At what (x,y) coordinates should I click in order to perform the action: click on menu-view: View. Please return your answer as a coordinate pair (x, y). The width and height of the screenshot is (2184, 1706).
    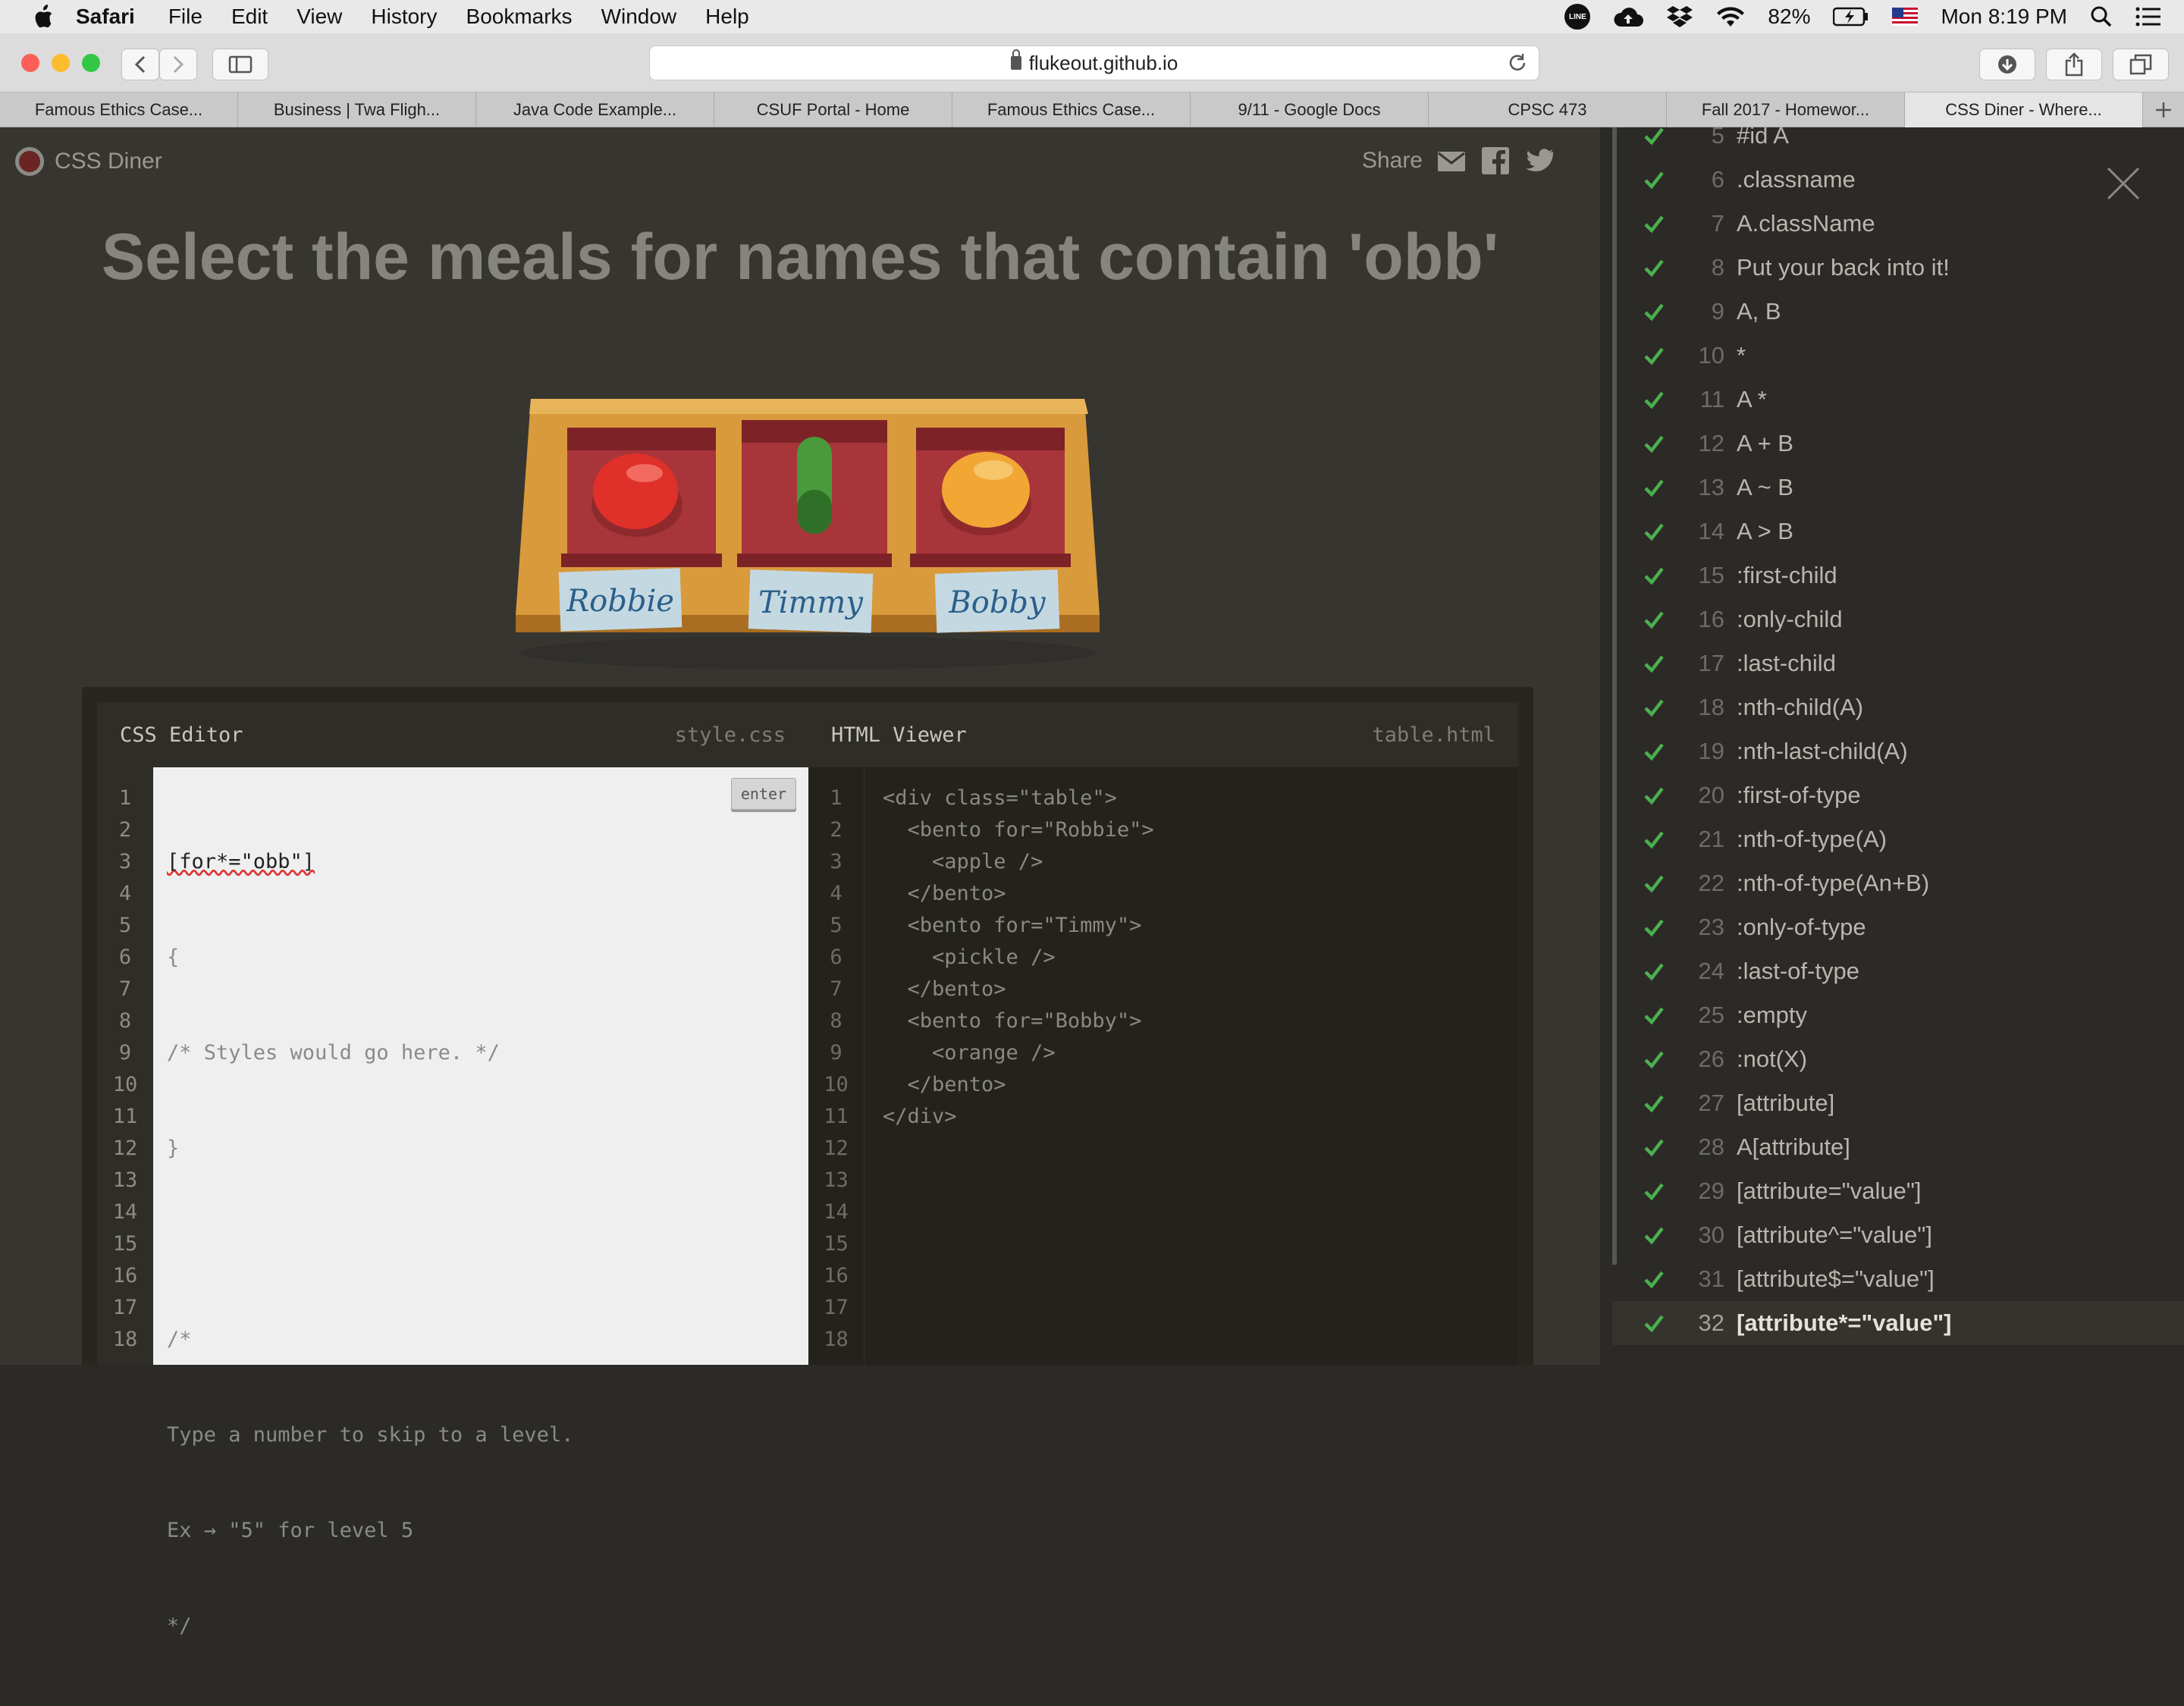
    Looking at the image, I should click on (319, 17).